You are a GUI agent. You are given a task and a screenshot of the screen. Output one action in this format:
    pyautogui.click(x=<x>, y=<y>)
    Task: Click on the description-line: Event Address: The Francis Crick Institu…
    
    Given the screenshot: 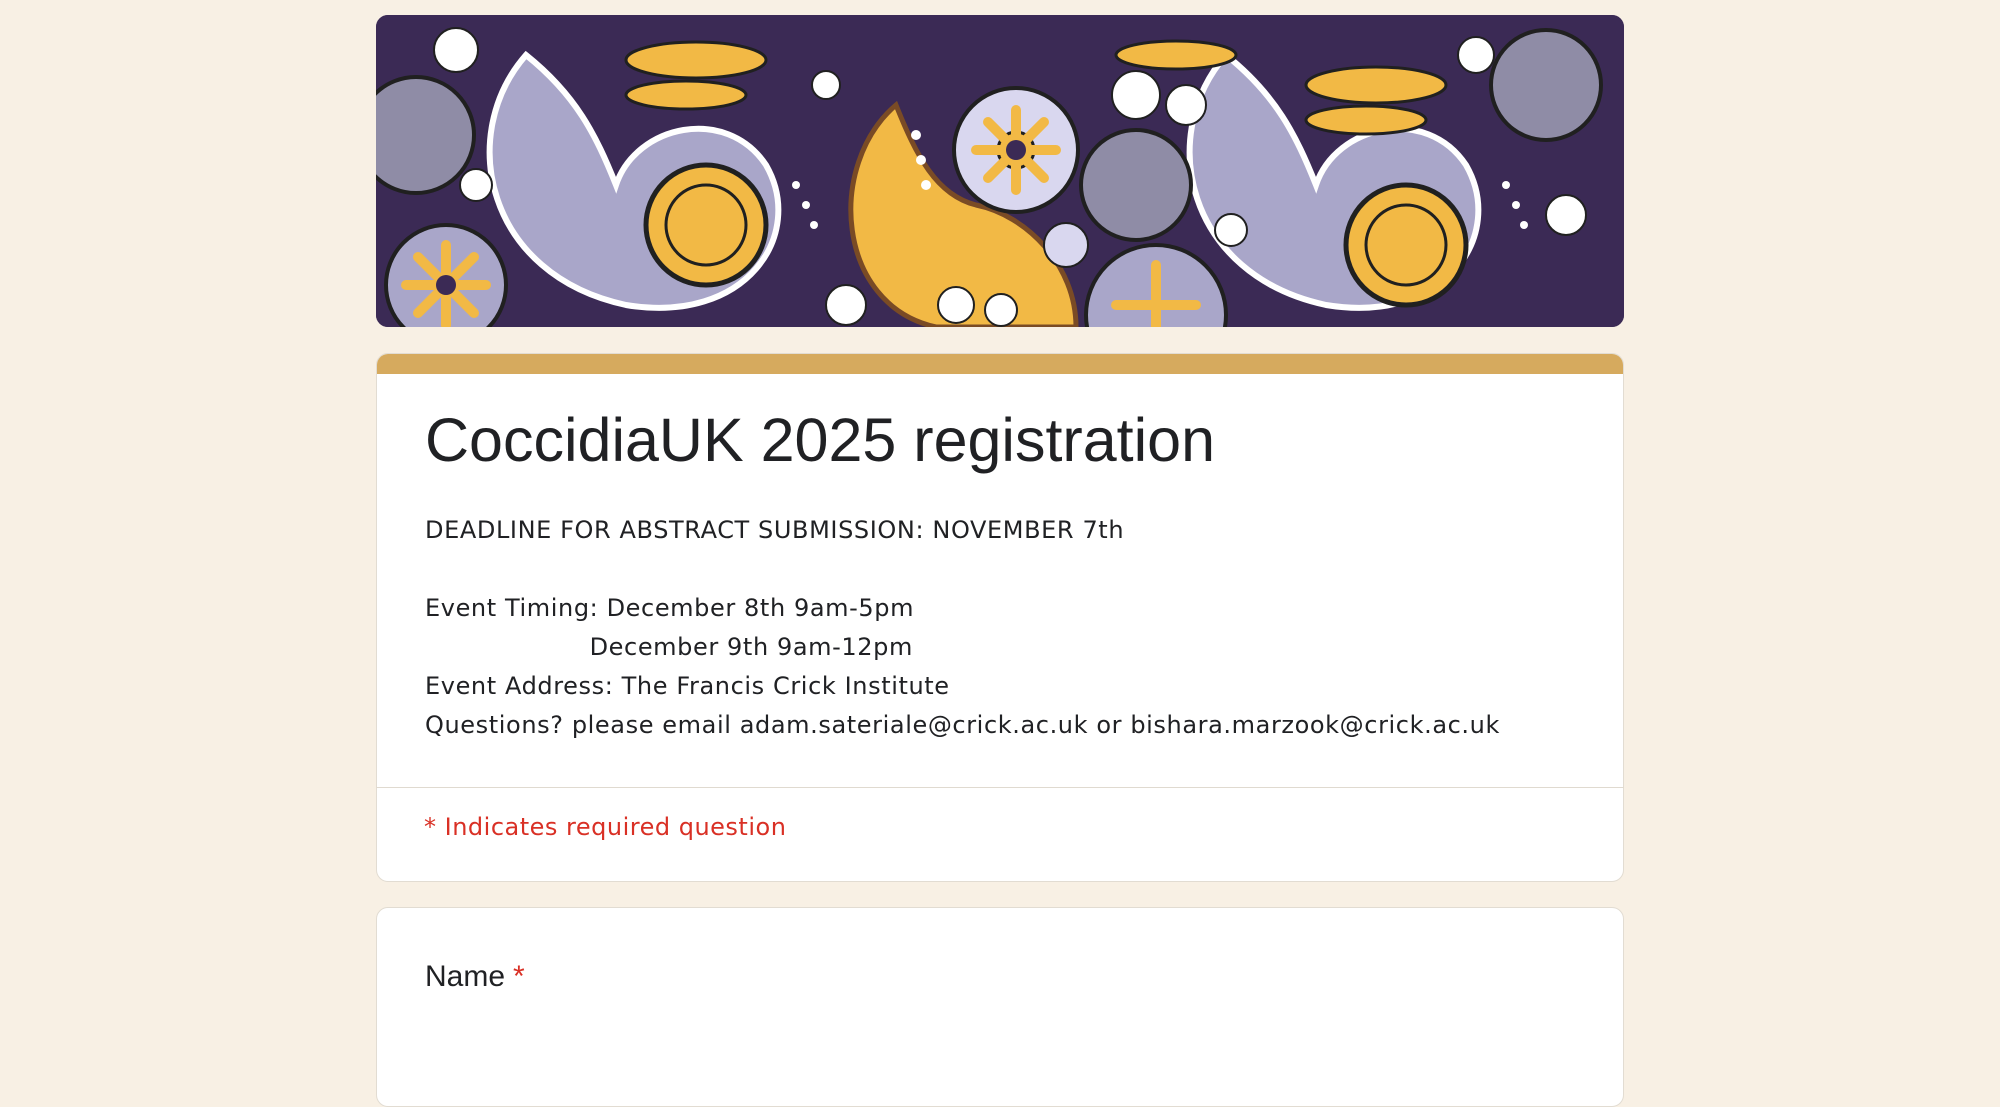 What is the action you would take?
    pyautogui.click(x=687, y=686)
    